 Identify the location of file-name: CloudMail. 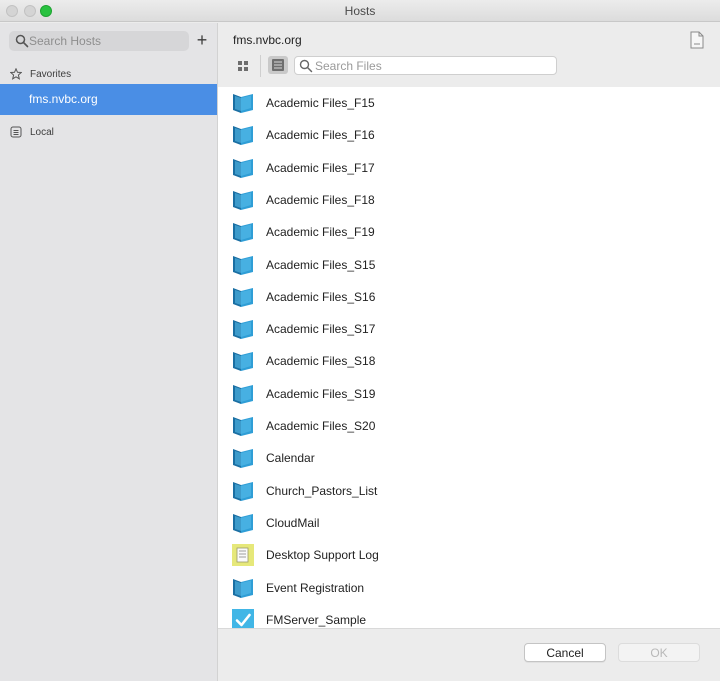
(293, 522).